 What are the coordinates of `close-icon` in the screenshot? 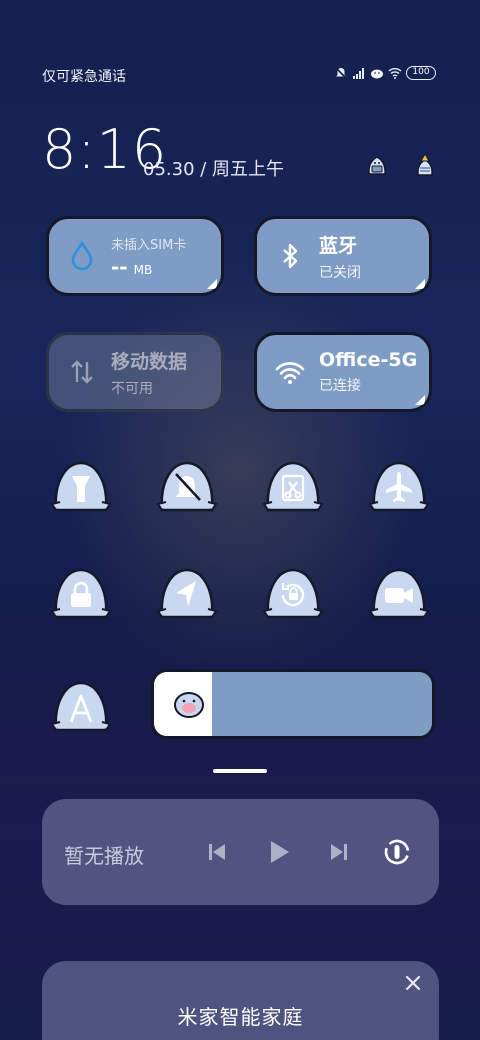 It's located at (413, 983).